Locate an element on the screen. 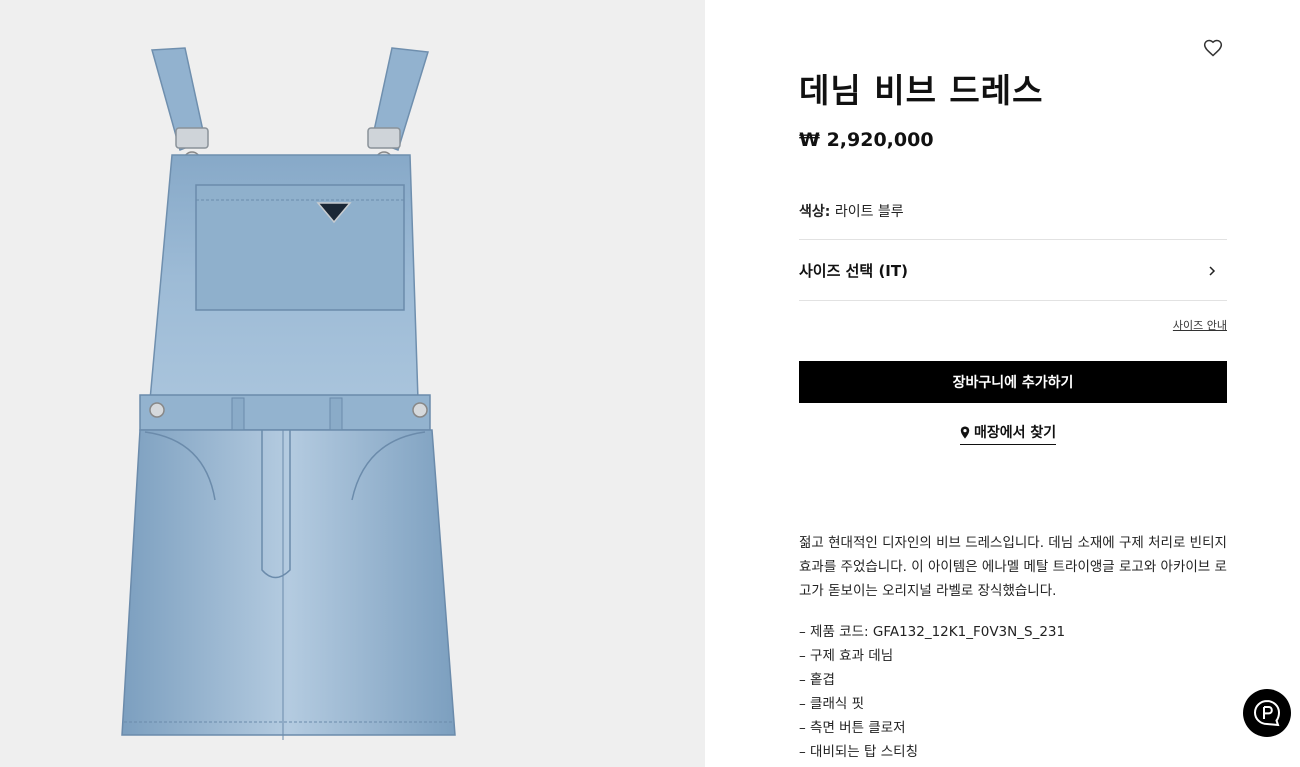 The height and width of the screenshot is (767, 1300). location-pin-icon is located at coordinates (965, 432).